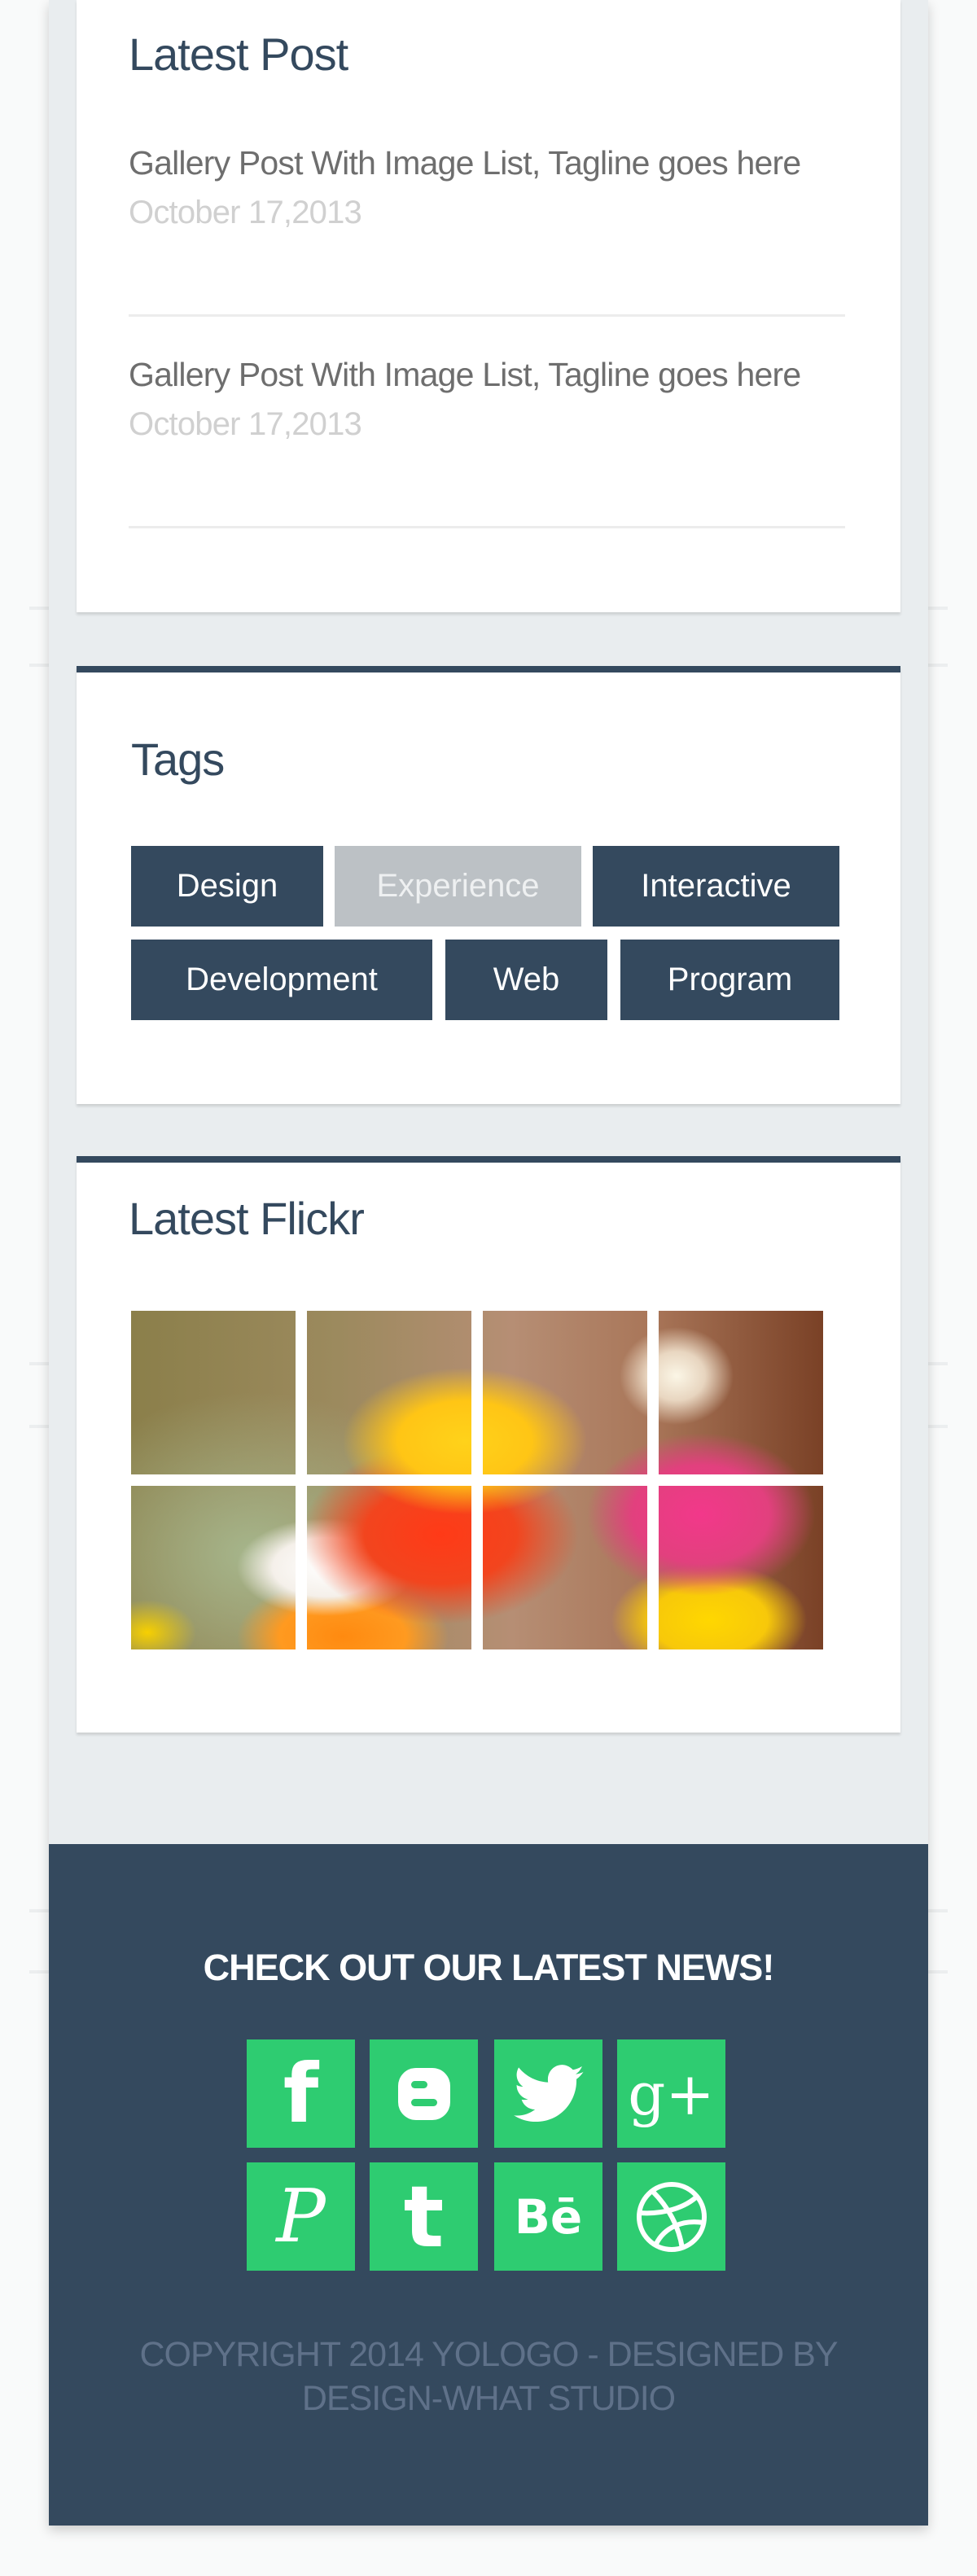  Describe the element at coordinates (730, 980) in the screenshot. I see `tag-program: Program` at that location.